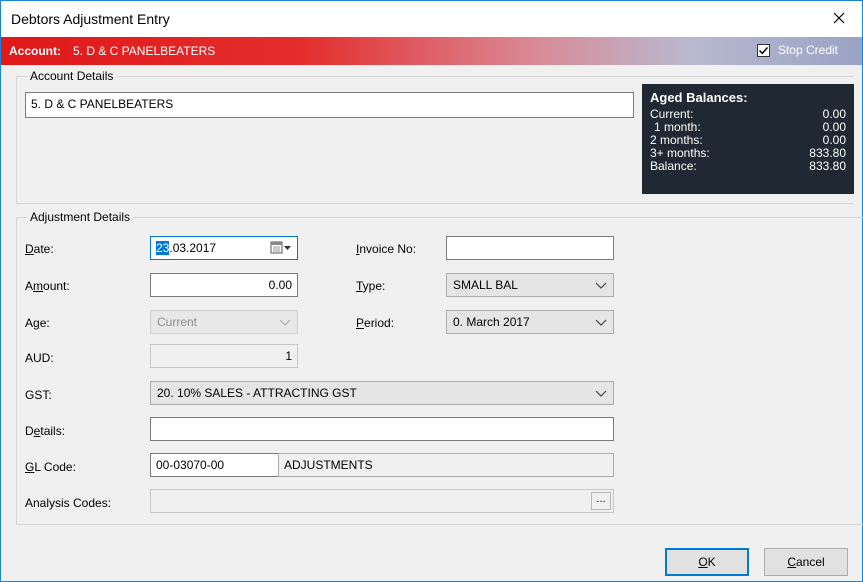 The width and height of the screenshot is (863, 582). Describe the element at coordinates (530, 285) in the screenshot. I see `type-select: SMALL BAL` at that location.